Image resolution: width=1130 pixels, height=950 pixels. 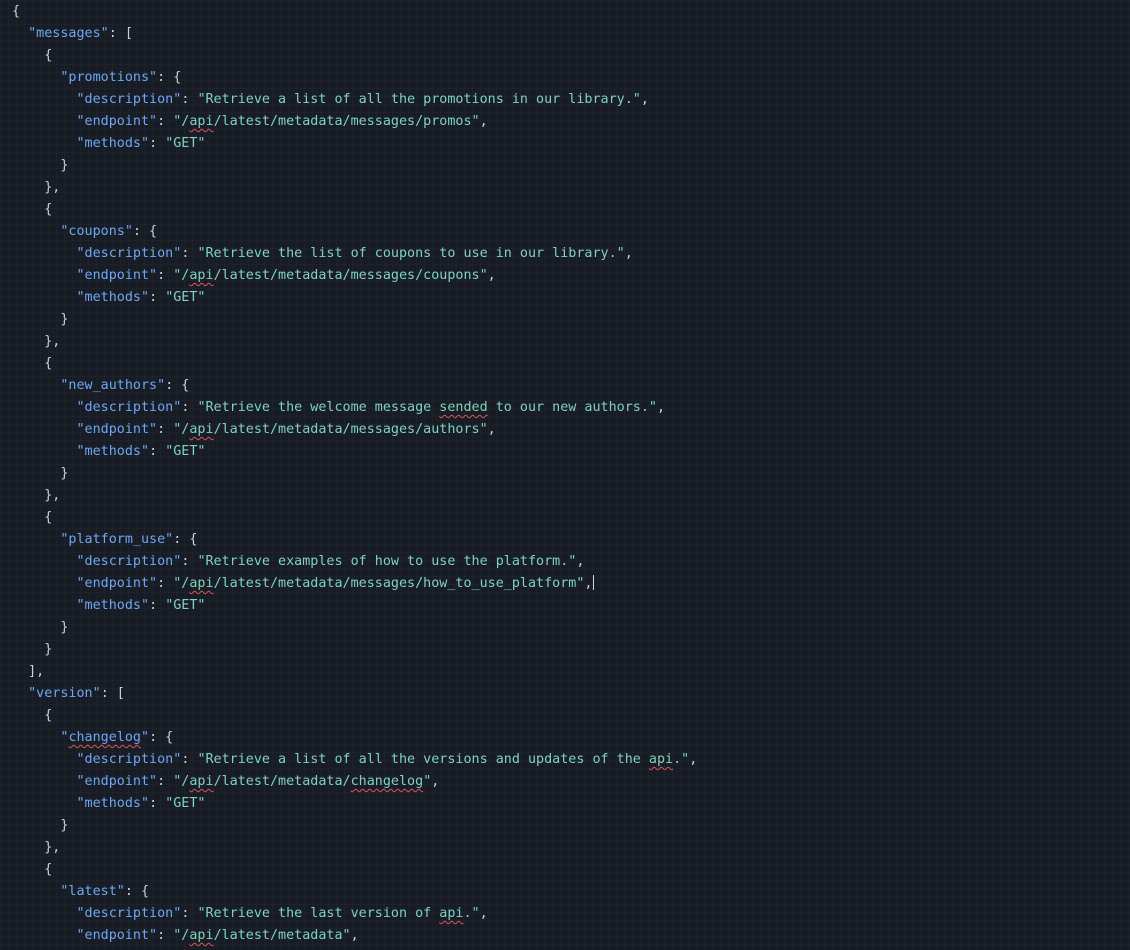 What do you see at coordinates (262, 935) in the screenshot?
I see `json-string: "/api/latest/metadata"` at bounding box center [262, 935].